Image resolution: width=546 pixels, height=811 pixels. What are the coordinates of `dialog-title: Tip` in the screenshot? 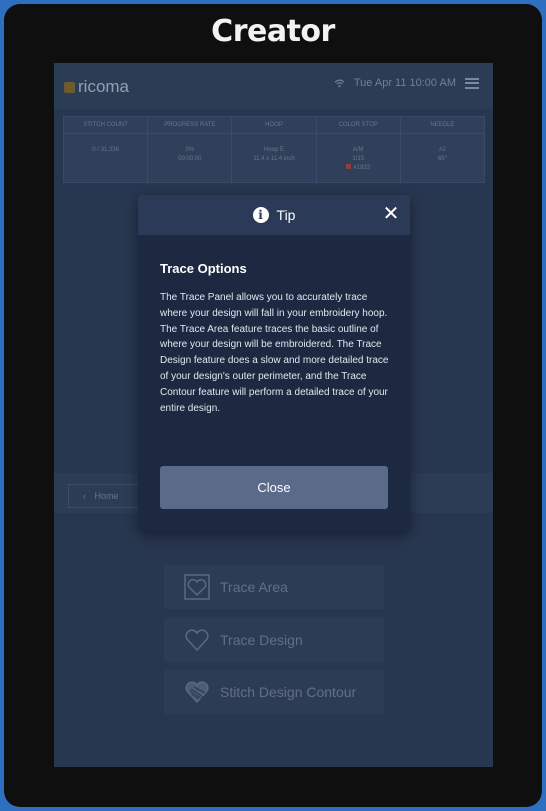 It's located at (286, 215).